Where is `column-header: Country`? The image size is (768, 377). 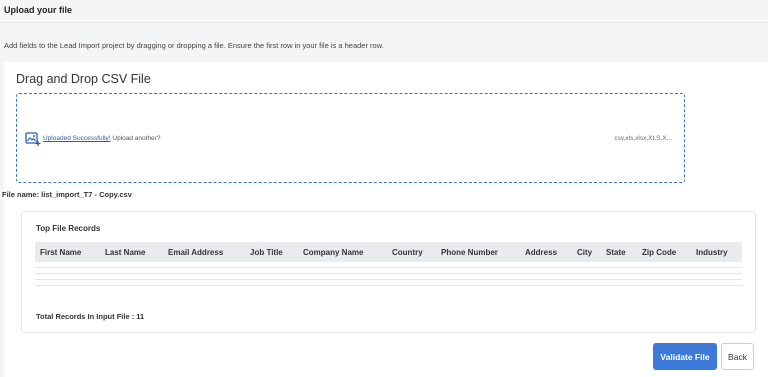
column-header: Country is located at coordinates (407, 252).